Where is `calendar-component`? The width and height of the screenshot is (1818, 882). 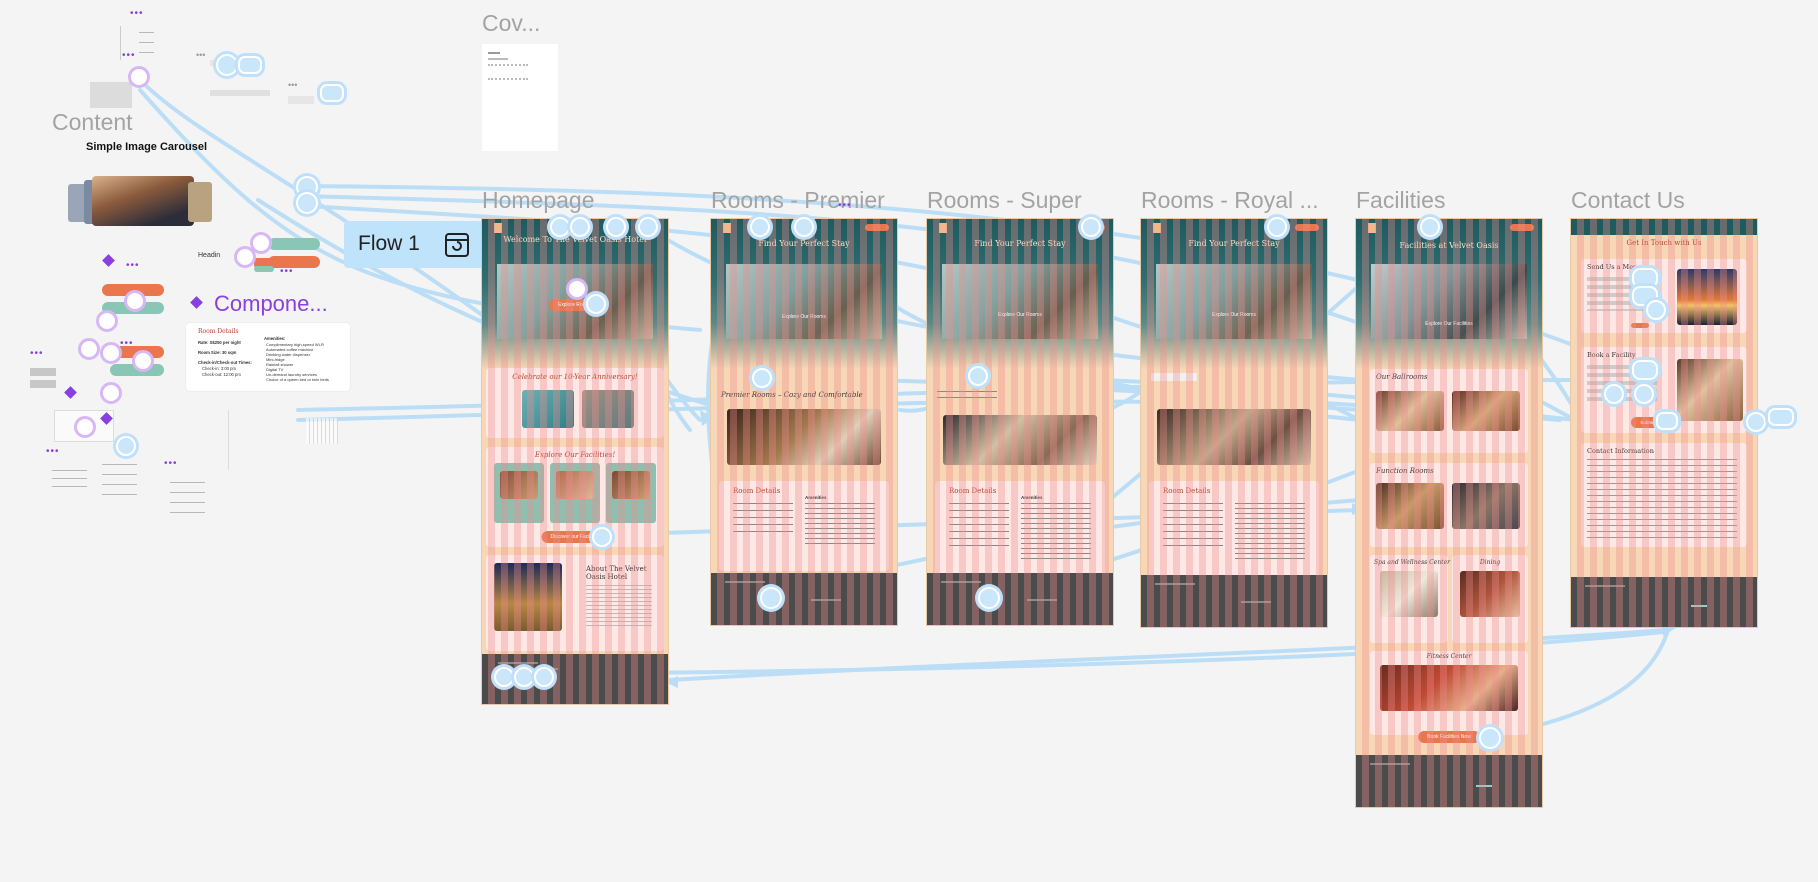
calendar-component is located at coordinates (322, 431).